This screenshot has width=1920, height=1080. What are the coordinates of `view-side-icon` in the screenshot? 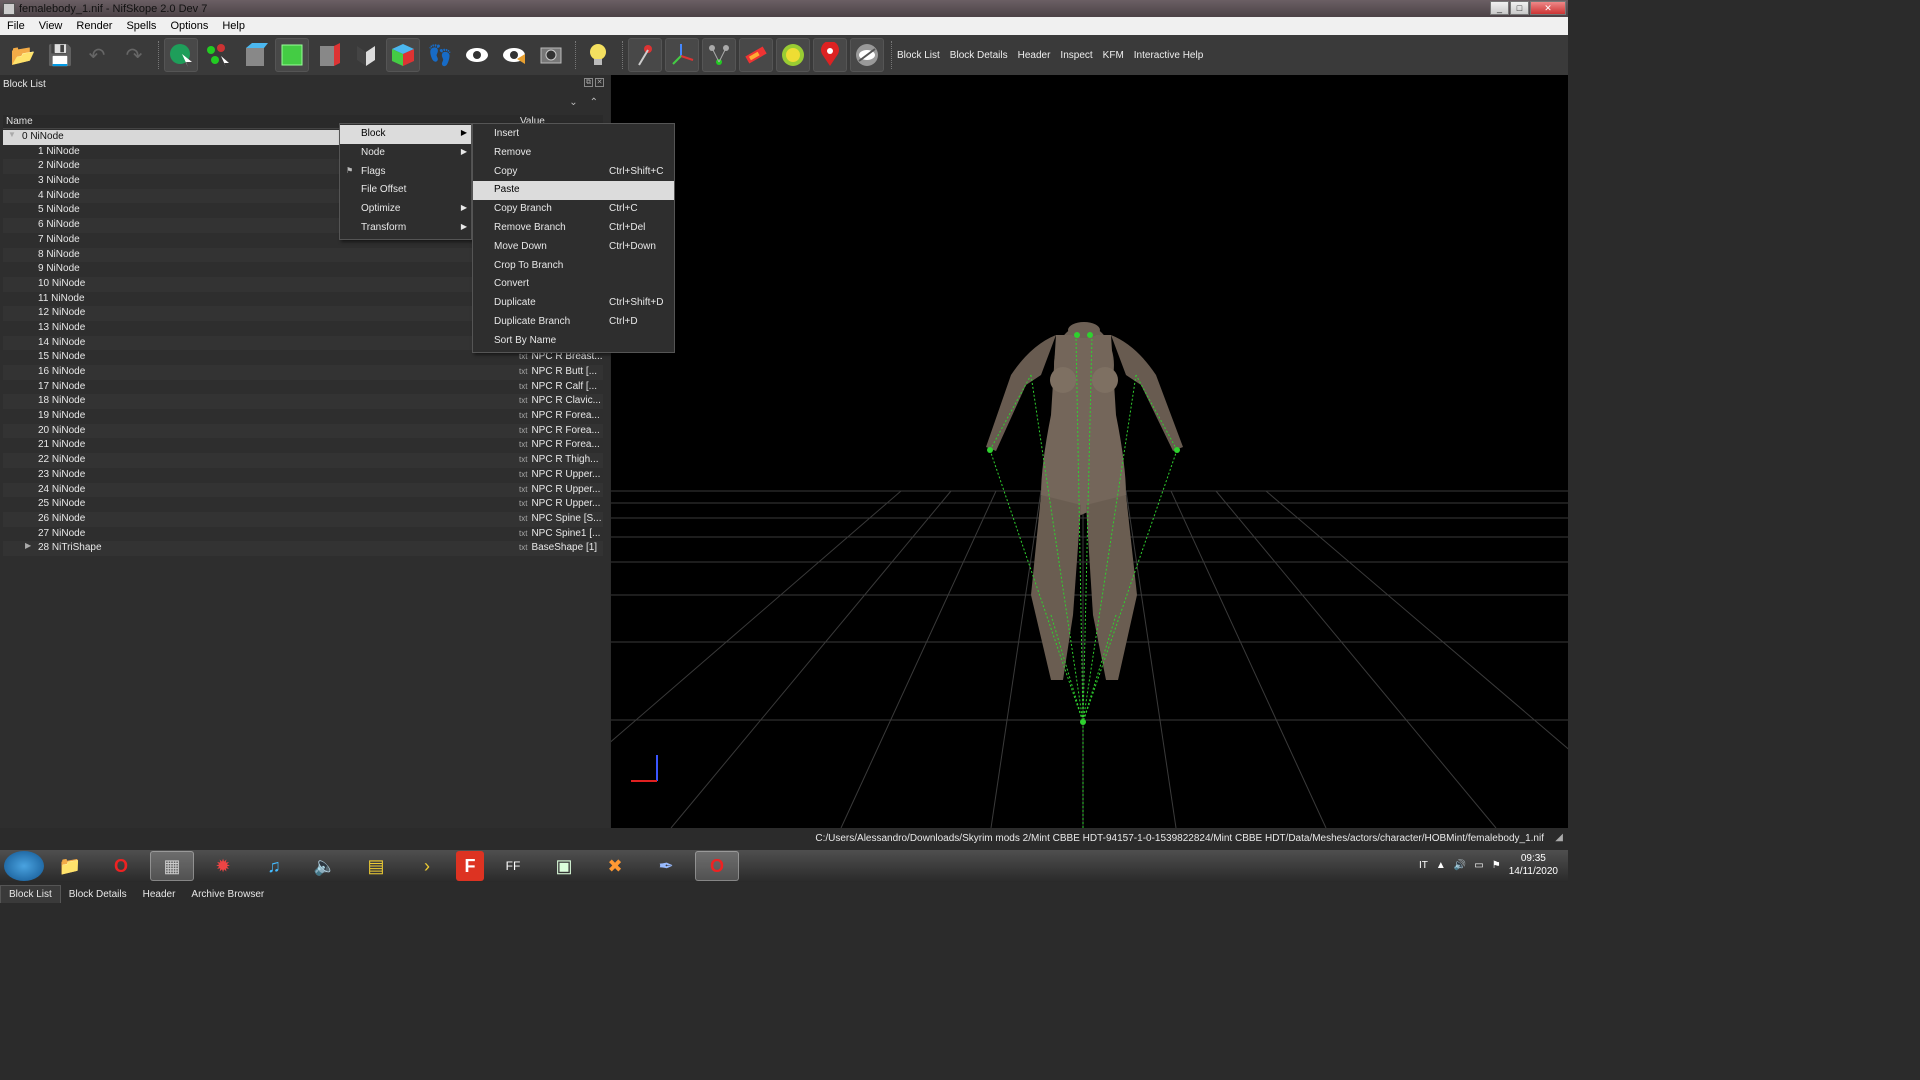 It's located at (329, 55).